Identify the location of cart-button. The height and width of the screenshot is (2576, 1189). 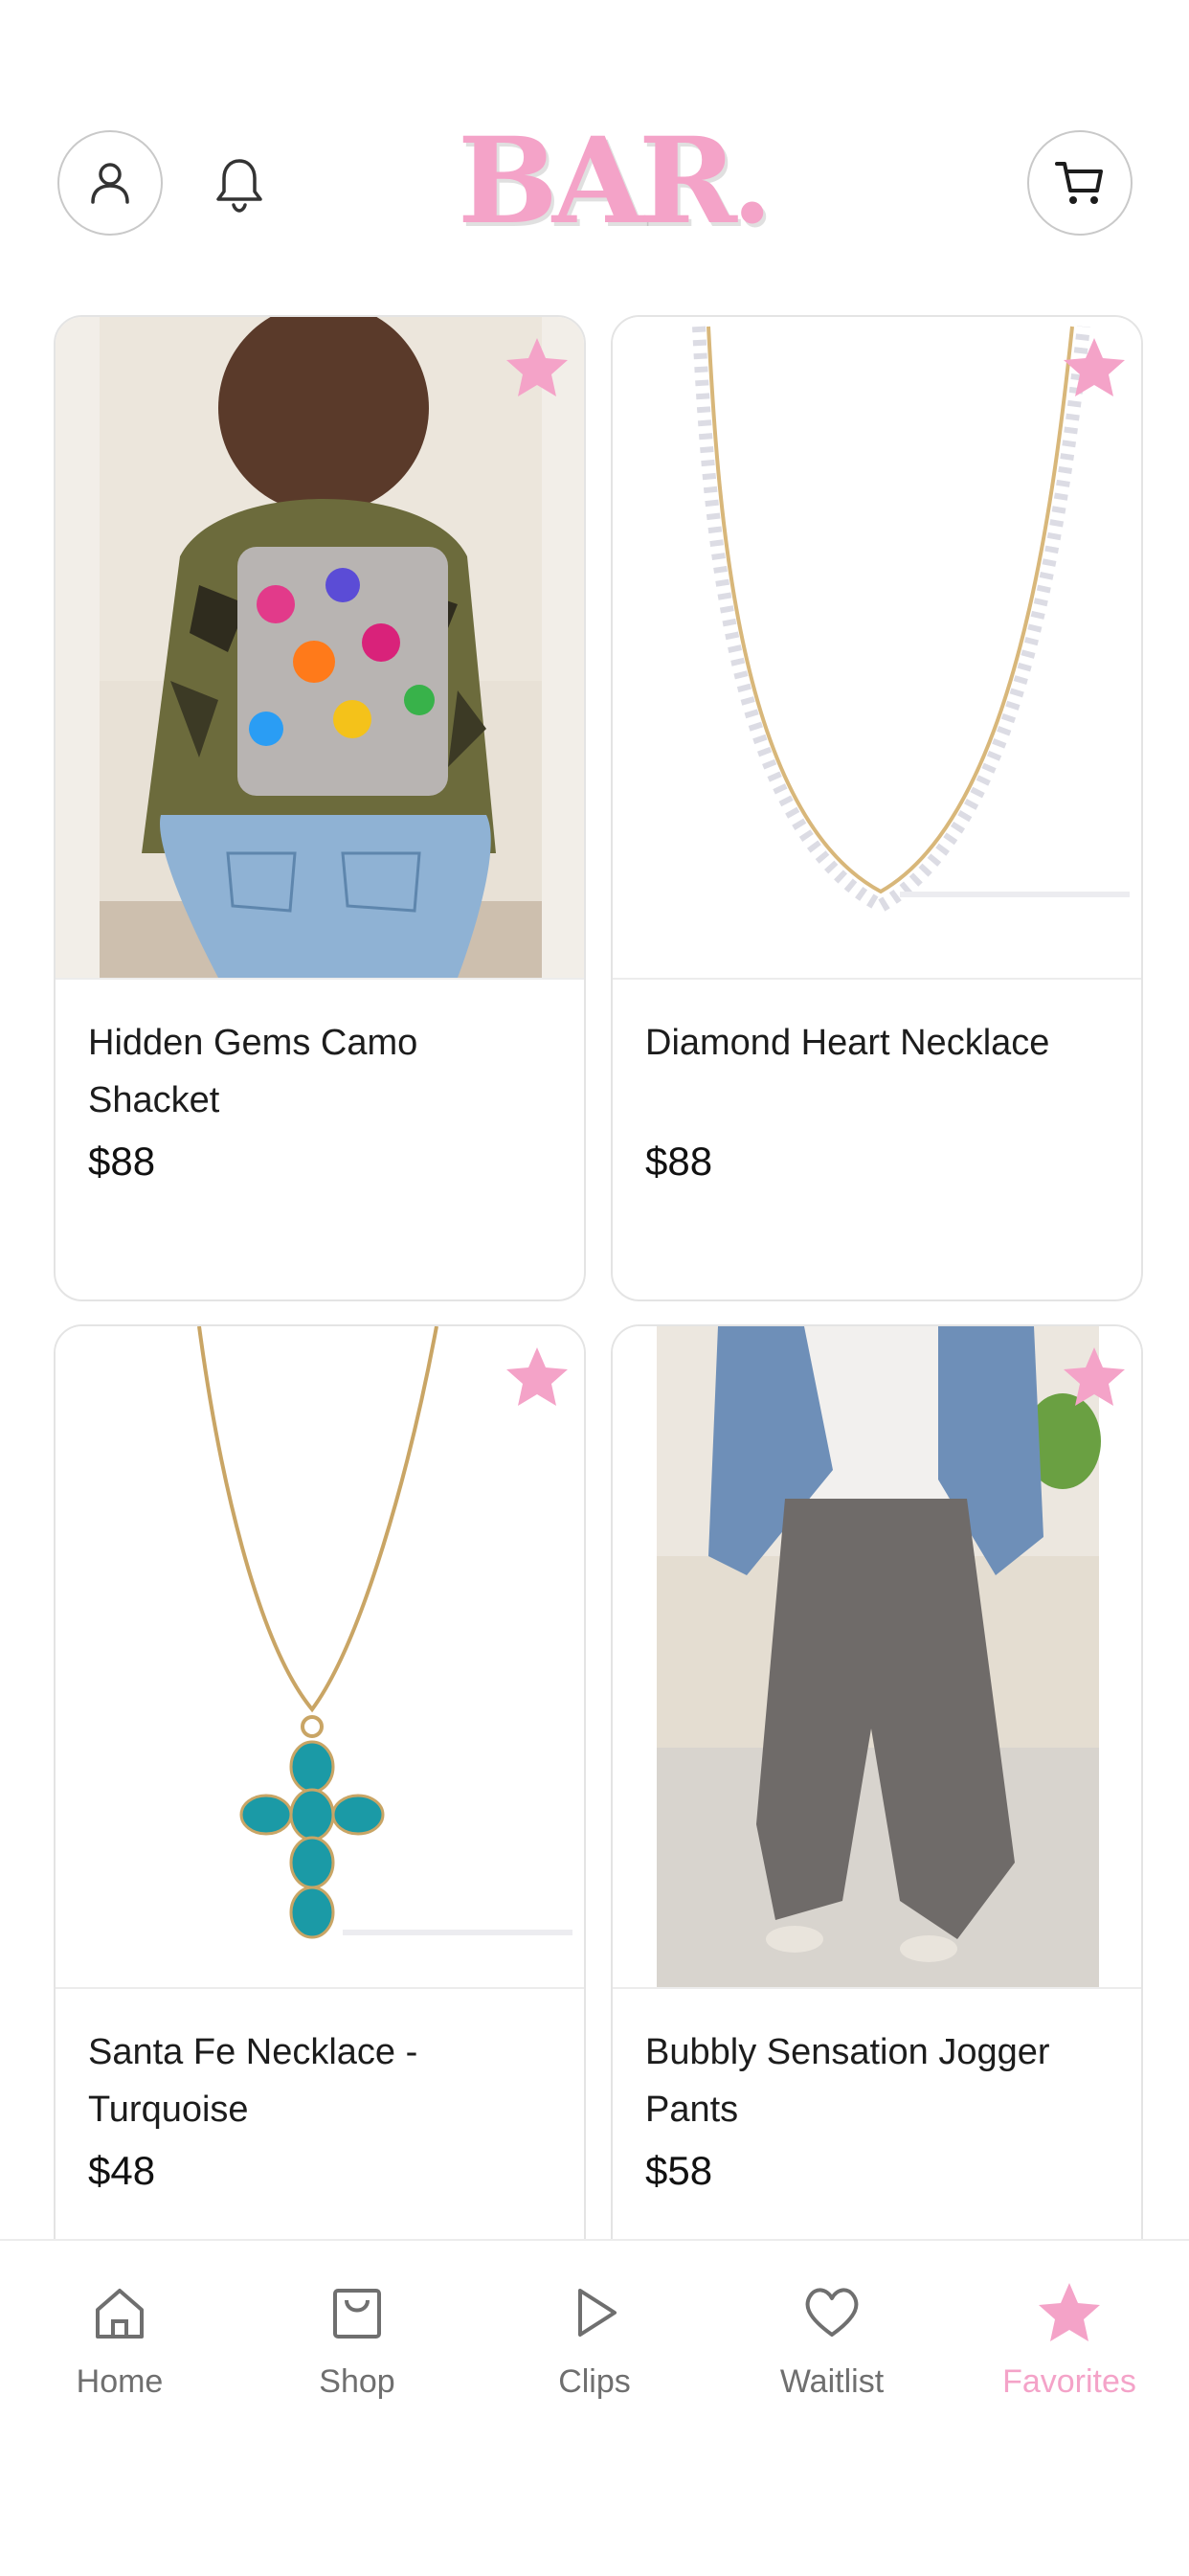
(1080, 183).